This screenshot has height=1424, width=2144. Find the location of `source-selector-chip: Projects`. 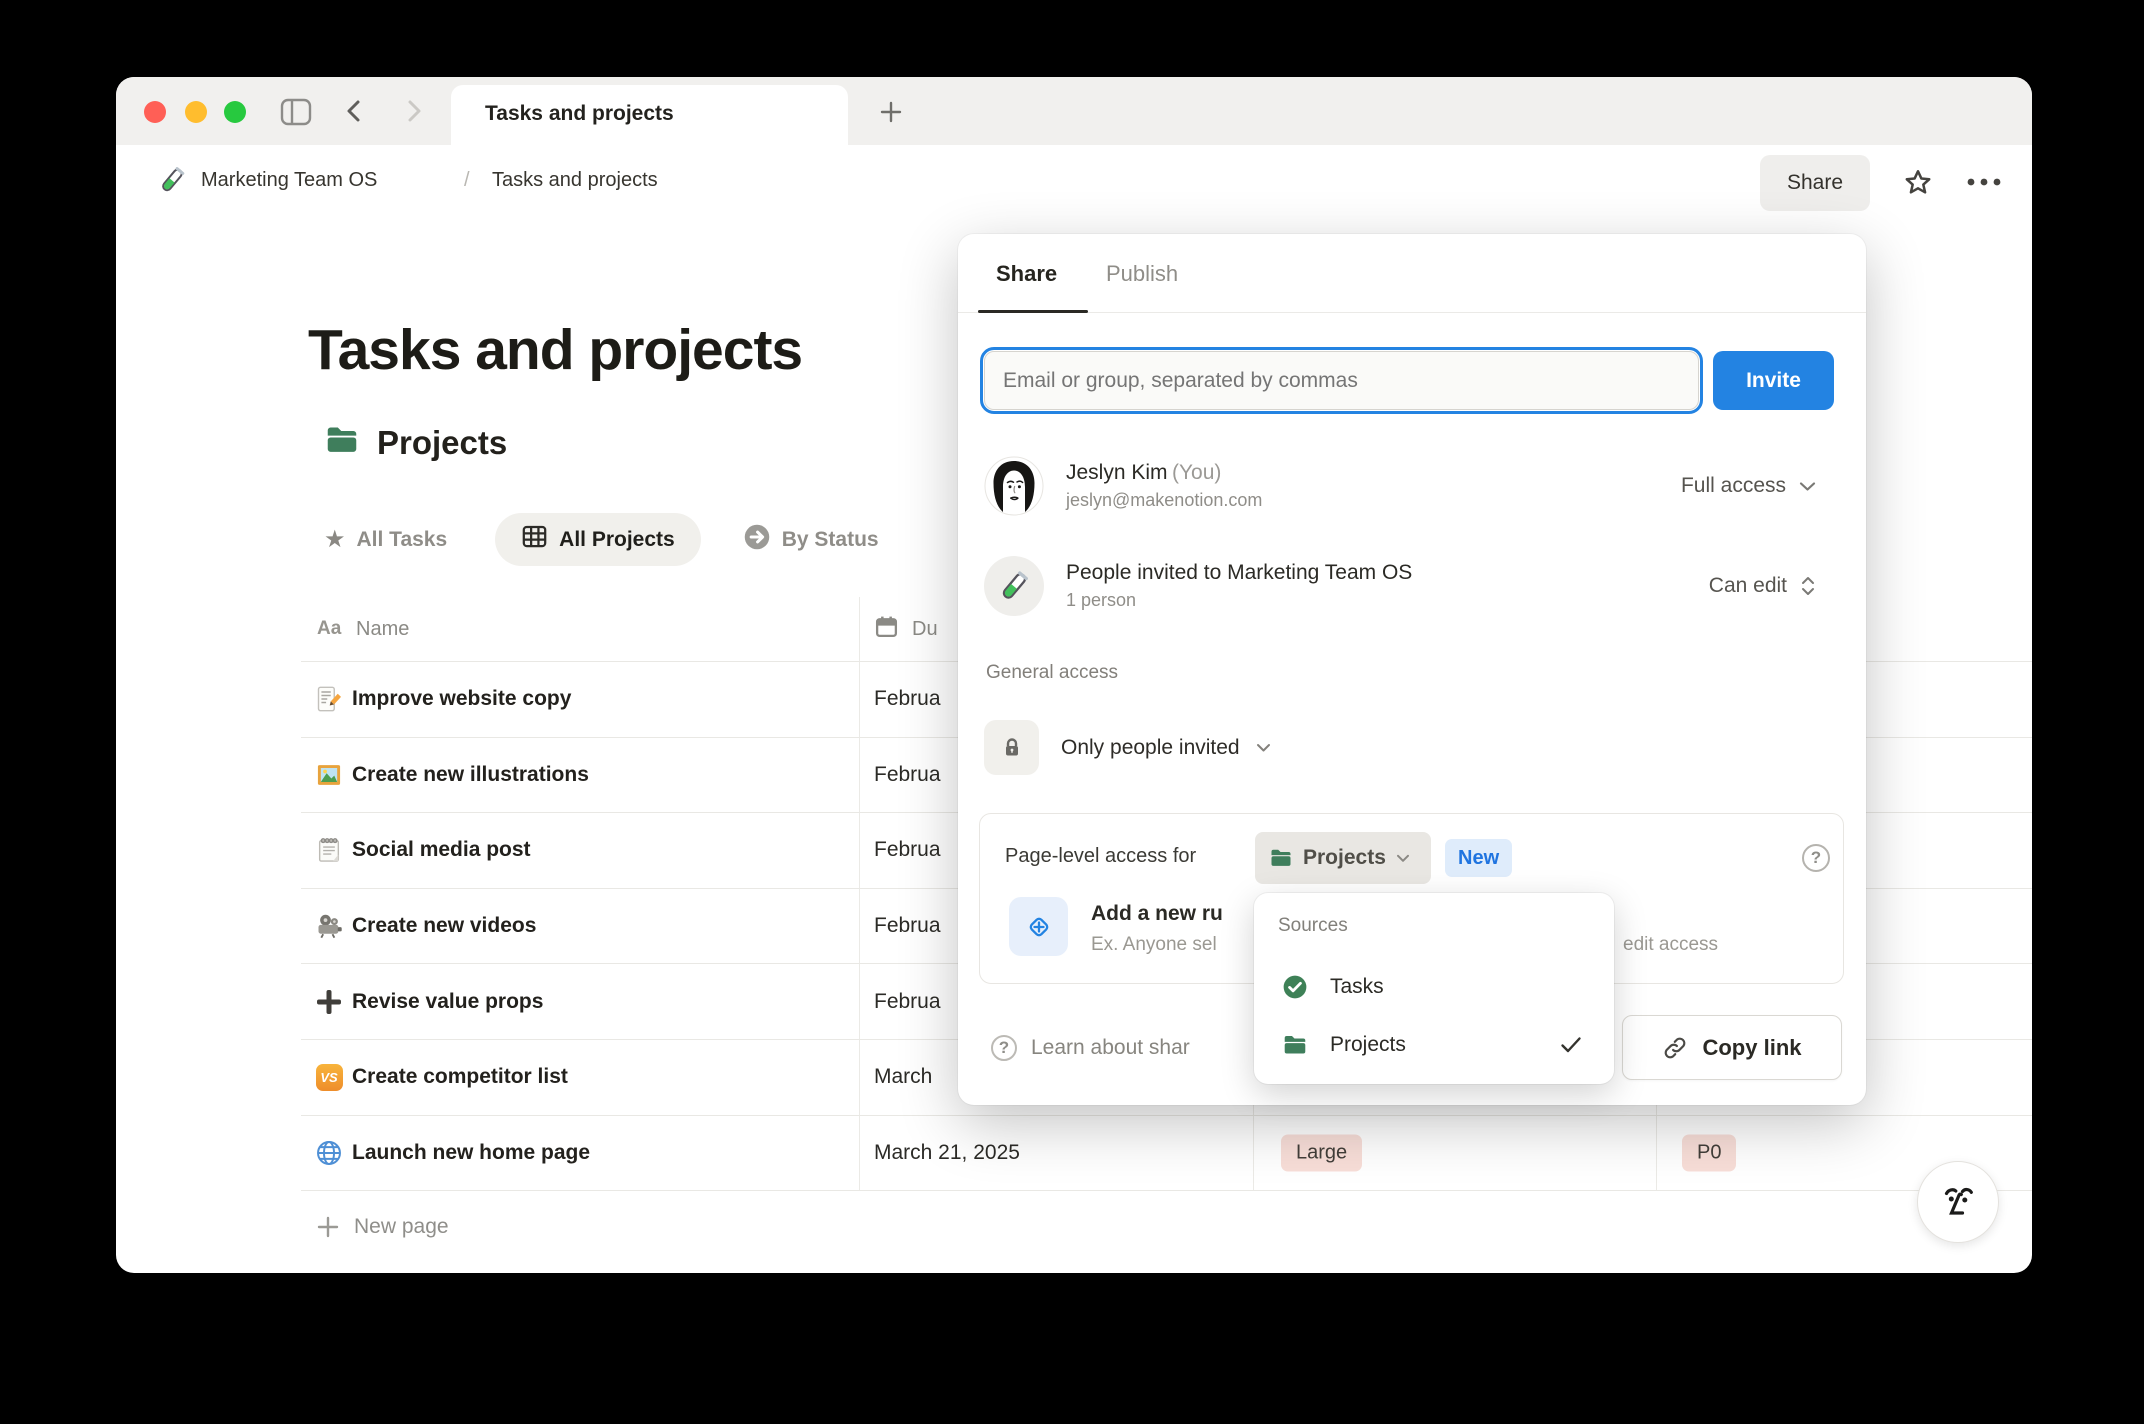

source-selector-chip: Projects is located at coordinates (1343, 858).